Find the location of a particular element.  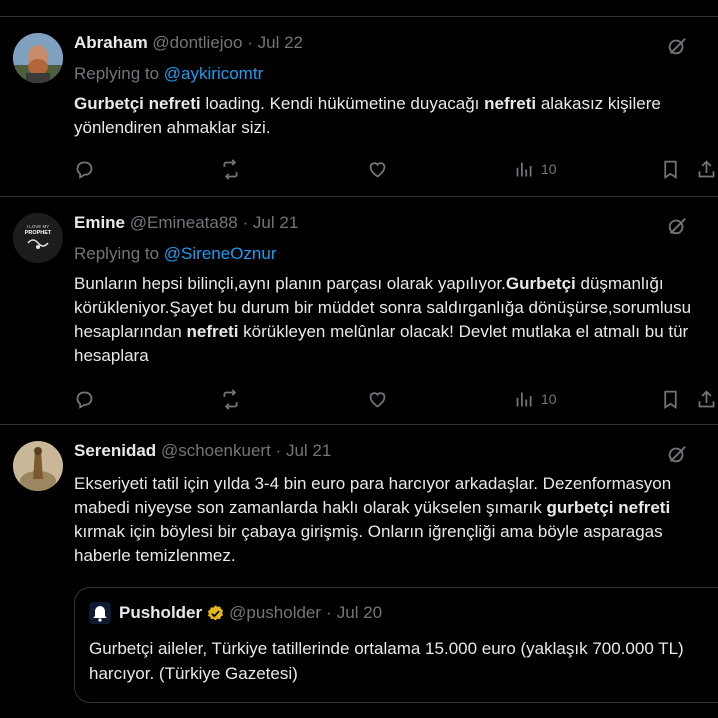

quoted-handle: @pusholder is located at coordinates (275, 613).